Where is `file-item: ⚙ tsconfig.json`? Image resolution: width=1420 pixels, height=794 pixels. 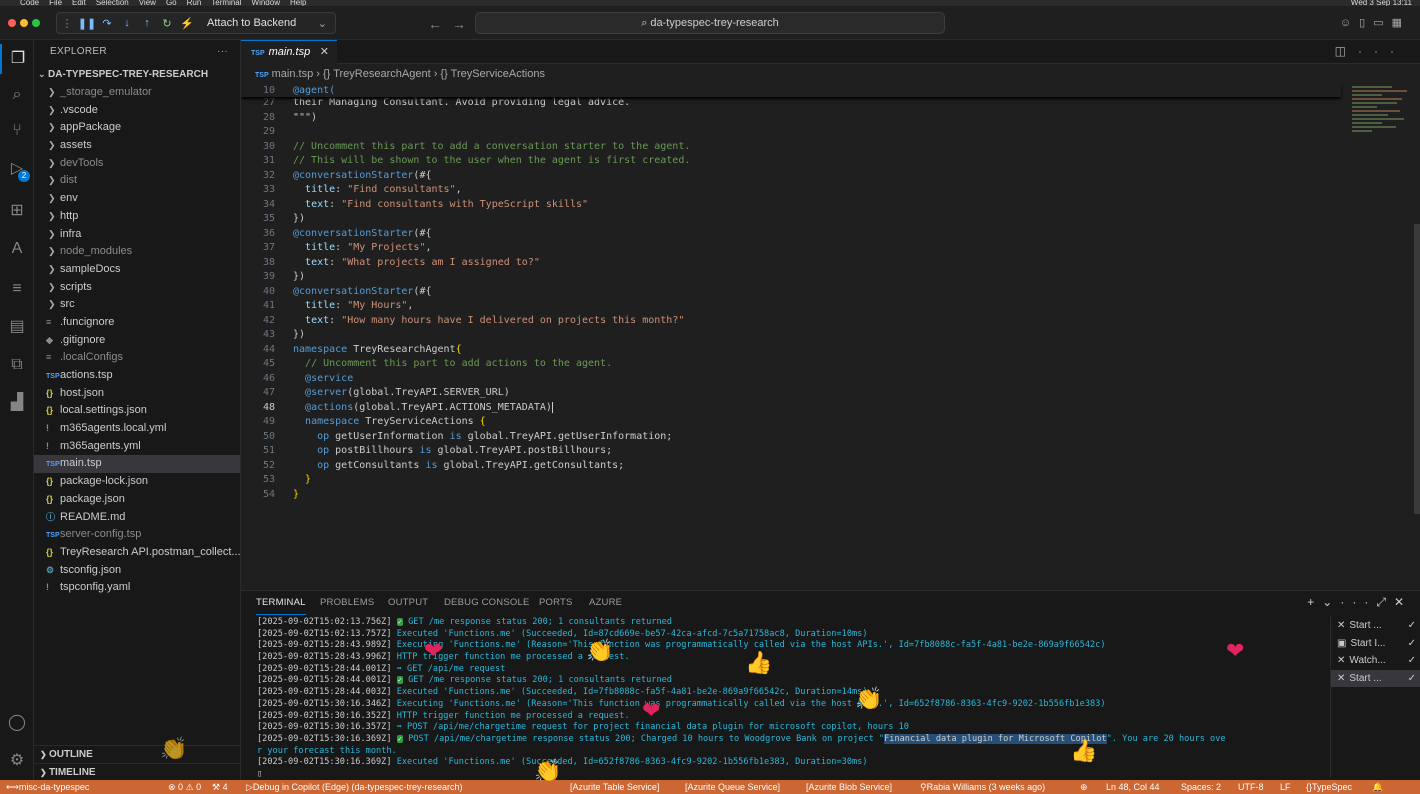 file-item: ⚙ tsconfig.json is located at coordinates (137, 571).